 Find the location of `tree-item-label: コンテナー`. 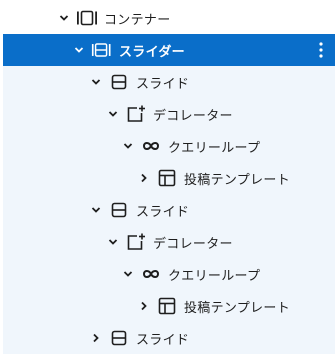

tree-item-label: コンテナー is located at coordinates (137, 20).